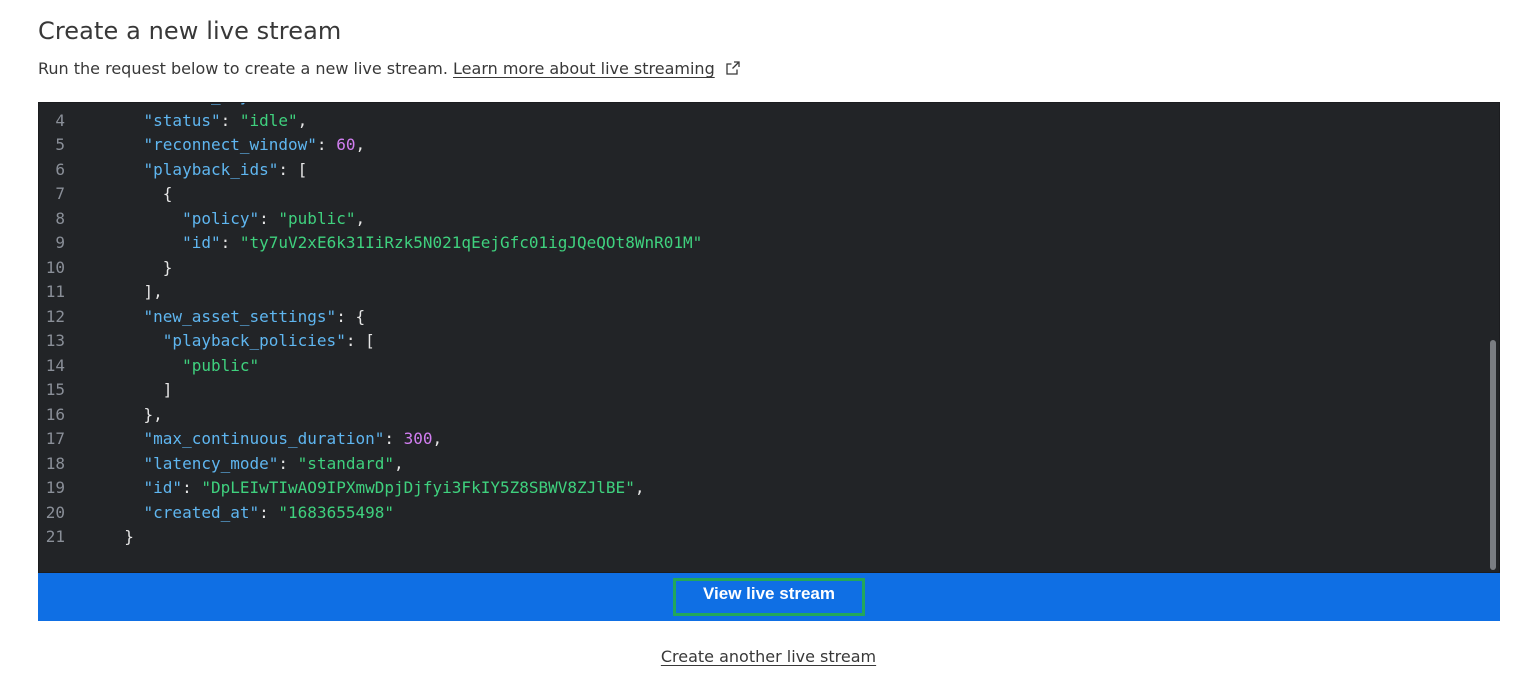 Image resolution: width=1519 pixels, height=678 pixels. I want to click on code-line: 21 }, so click(762, 537).